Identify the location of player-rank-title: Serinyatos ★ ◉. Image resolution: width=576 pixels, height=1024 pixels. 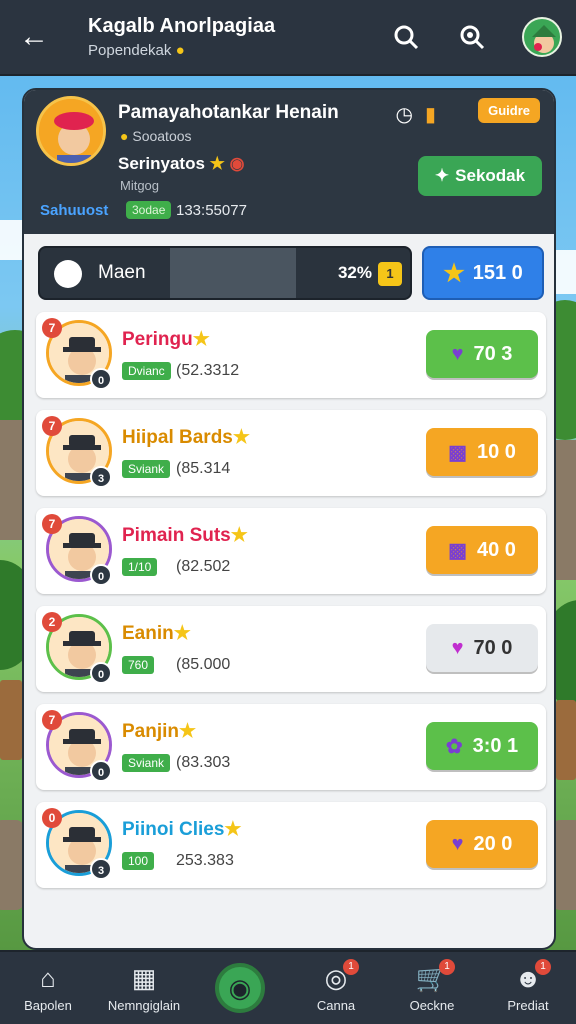
(181, 163).